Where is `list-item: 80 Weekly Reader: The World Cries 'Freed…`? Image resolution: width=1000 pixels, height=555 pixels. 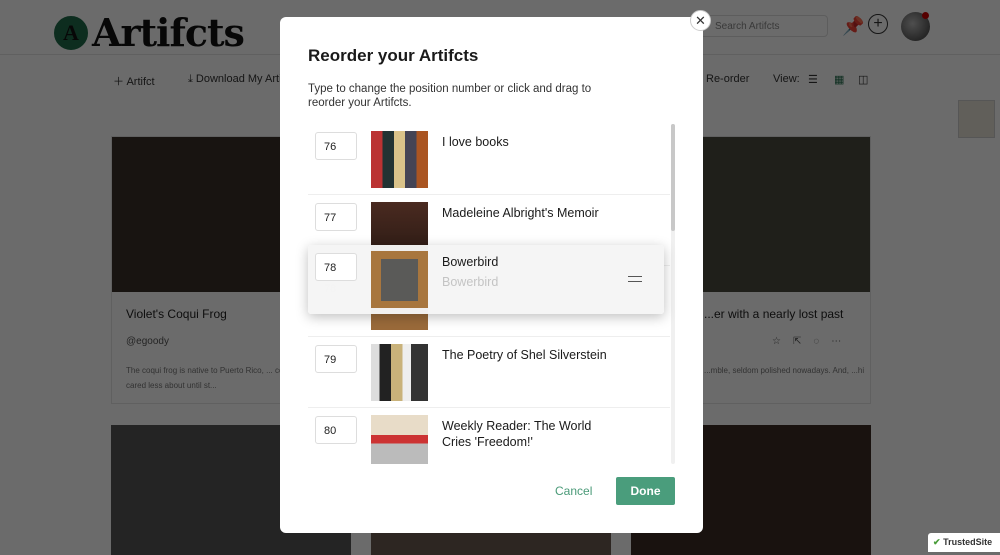
list-item: 80 Weekly Reader: The World Cries 'Freed… is located at coordinates (489, 436).